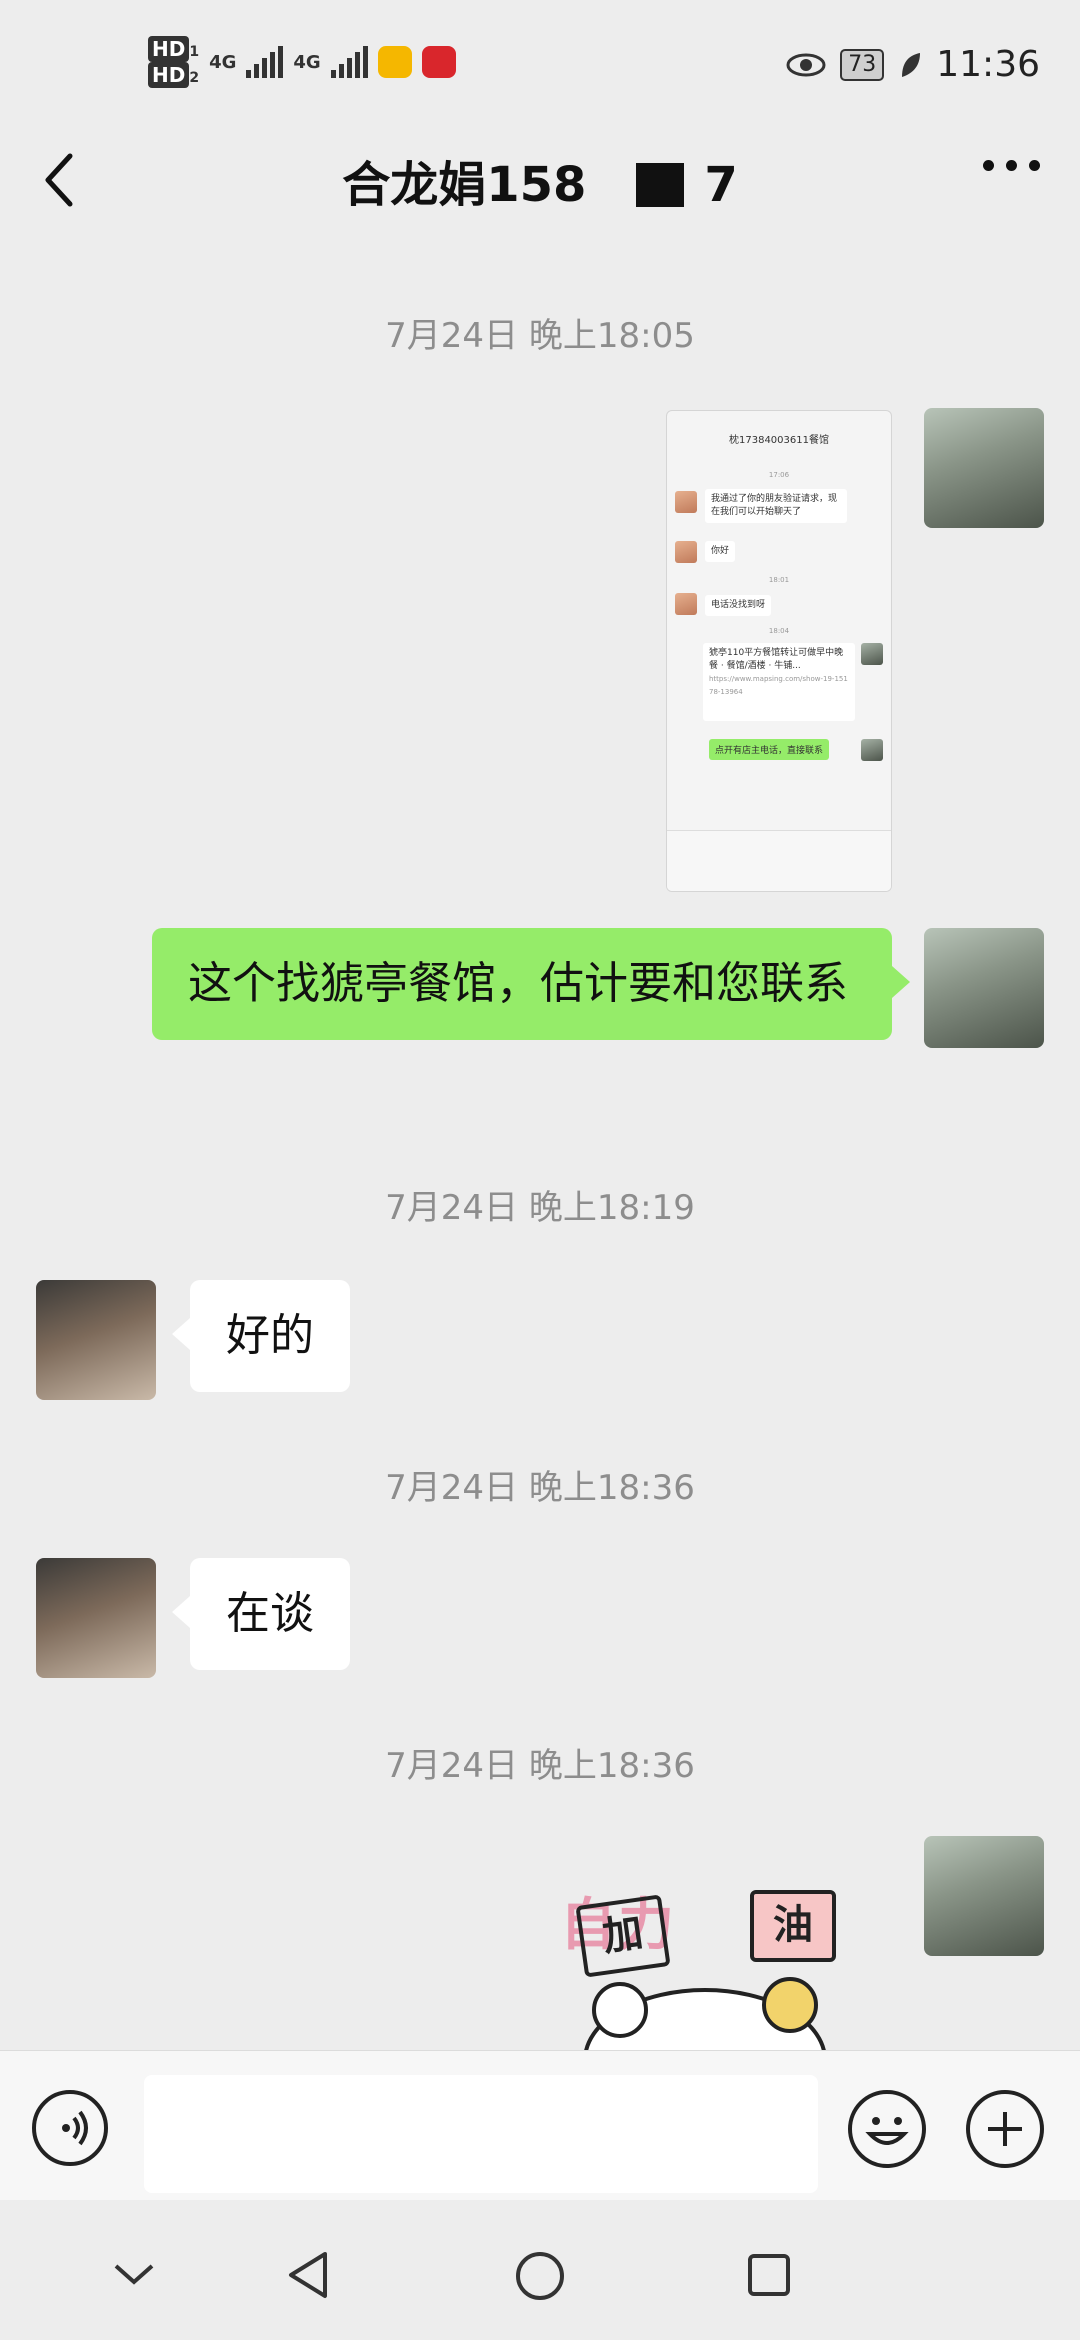 The image size is (1080, 2340). I want to click on redaction-block, so click(660, 185).